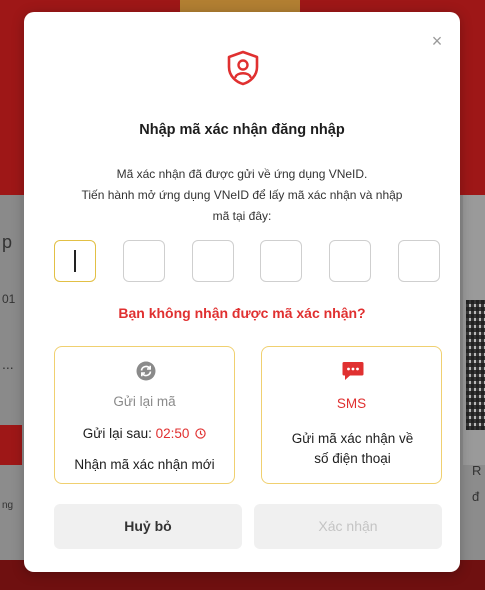 This screenshot has height=590, width=485. What do you see at coordinates (75, 261) in the screenshot?
I see `text-cursor` at bounding box center [75, 261].